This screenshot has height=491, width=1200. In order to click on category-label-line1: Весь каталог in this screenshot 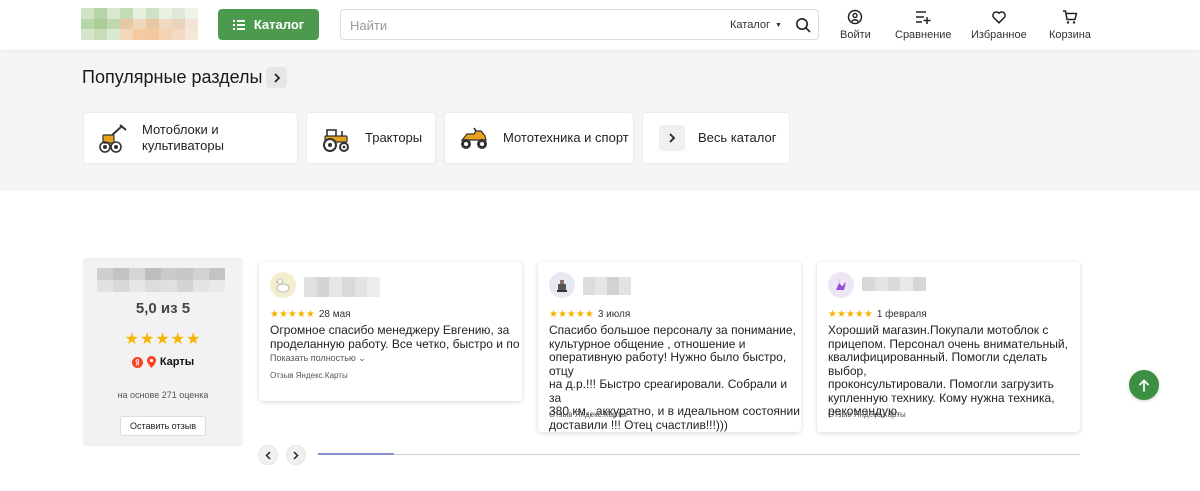, I will do `click(737, 137)`.